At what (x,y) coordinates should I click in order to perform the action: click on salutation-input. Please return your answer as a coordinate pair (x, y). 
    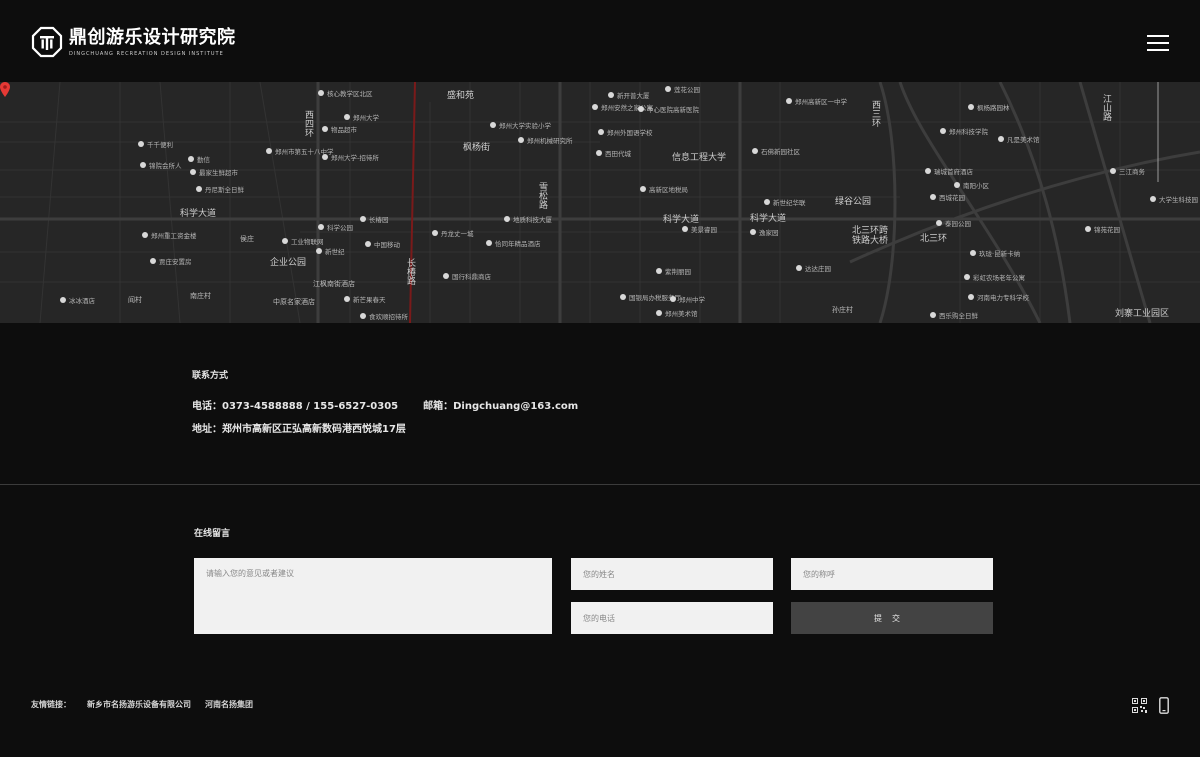
    Looking at the image, I should click on (892, 574).